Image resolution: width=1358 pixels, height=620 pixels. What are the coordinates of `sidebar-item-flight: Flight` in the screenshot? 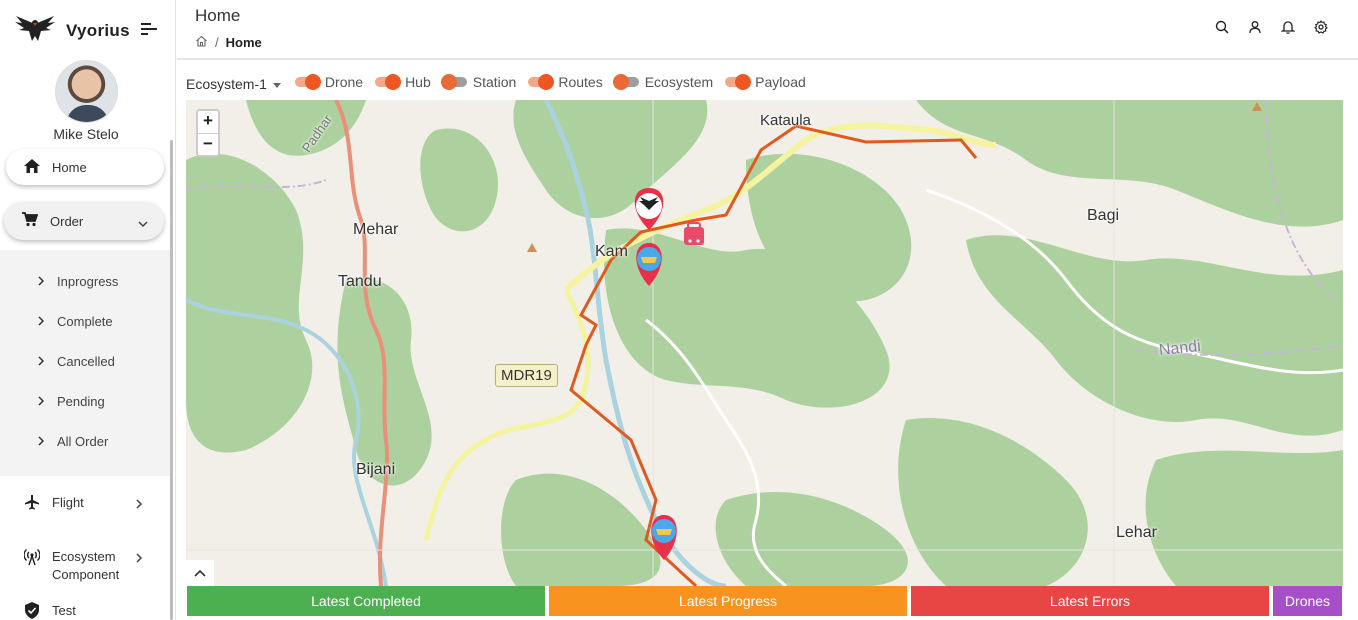 It's located at (83, 503).